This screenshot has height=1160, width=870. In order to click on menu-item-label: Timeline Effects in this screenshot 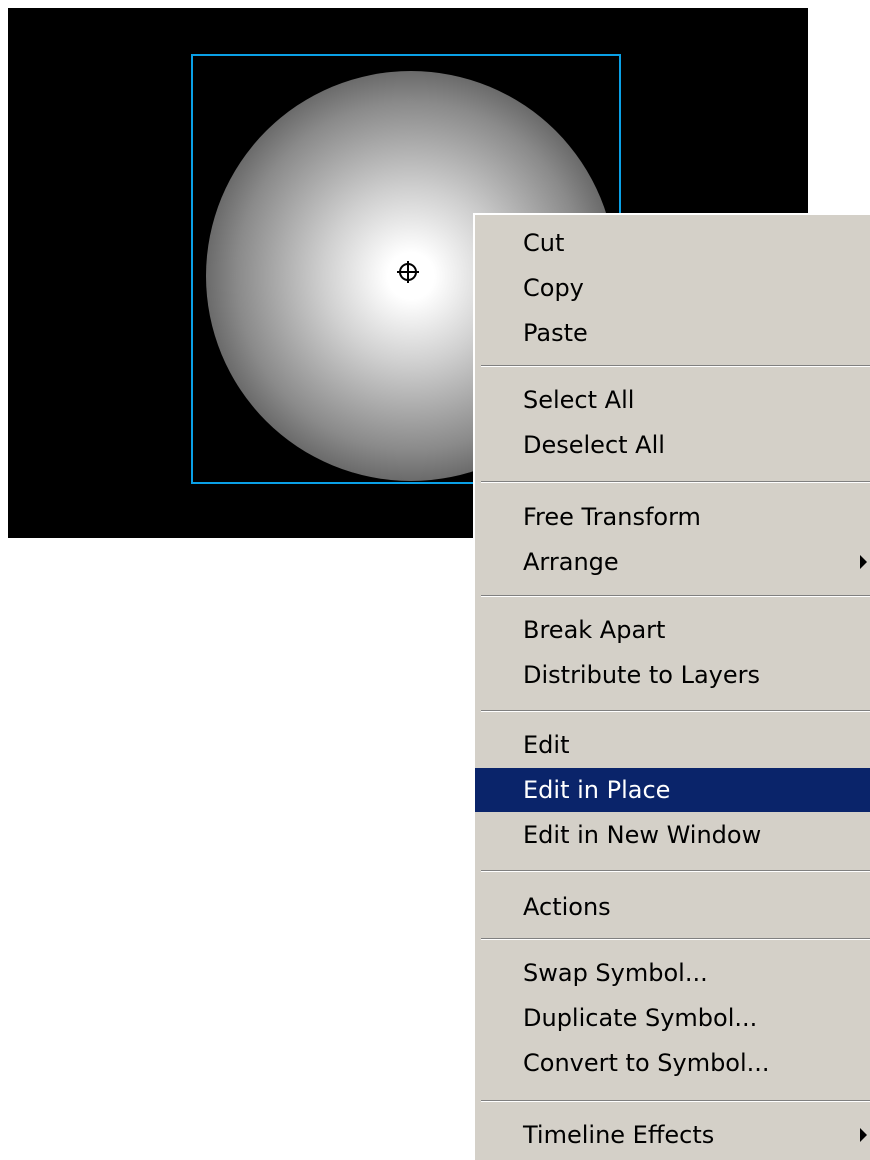, I will do `click(619, 1135)`.